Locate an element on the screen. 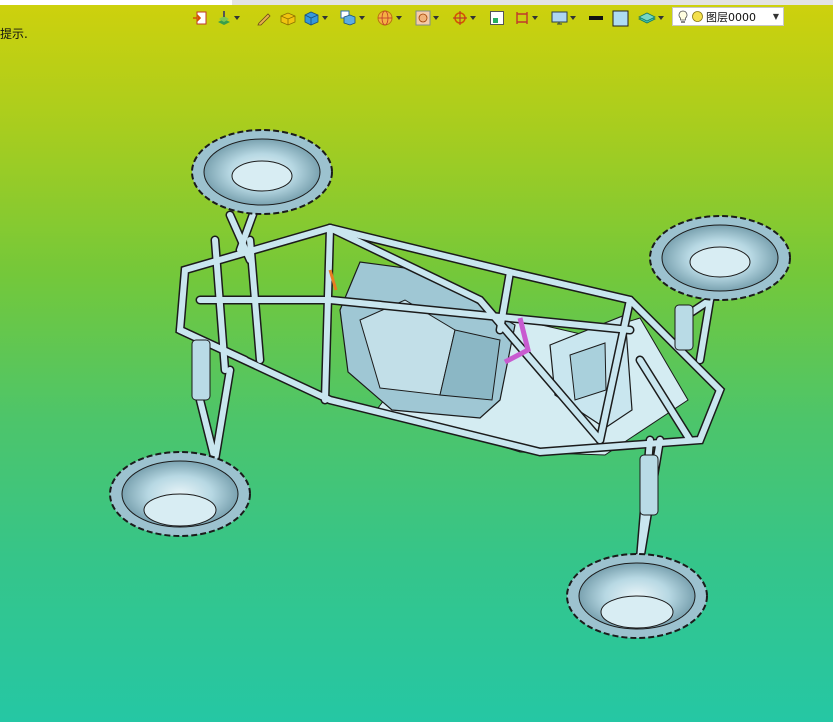  tire-front-right is located at coordinates (720, 258).